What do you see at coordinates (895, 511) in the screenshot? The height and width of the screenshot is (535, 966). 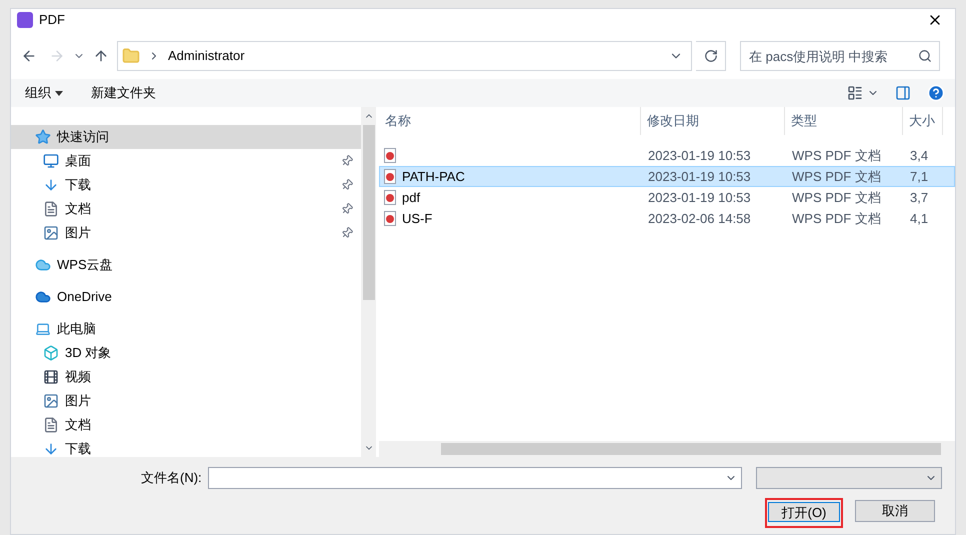 I see `cancel-button: 取消` at bounding box center [895, 511].